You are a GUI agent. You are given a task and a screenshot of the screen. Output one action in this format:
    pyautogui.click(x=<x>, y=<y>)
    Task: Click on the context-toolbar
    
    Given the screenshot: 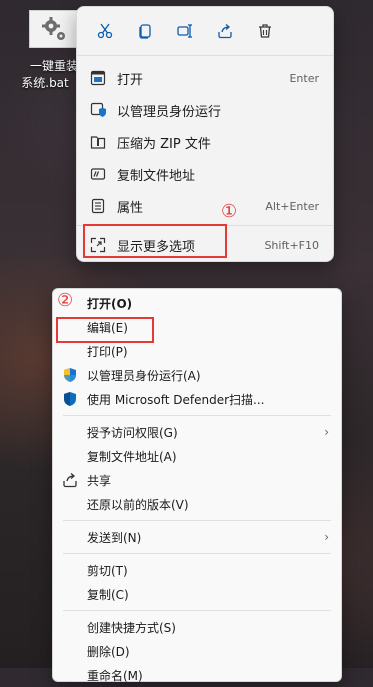 What is the action you would take?
    pyautogui.click(x=205, y=31)
    